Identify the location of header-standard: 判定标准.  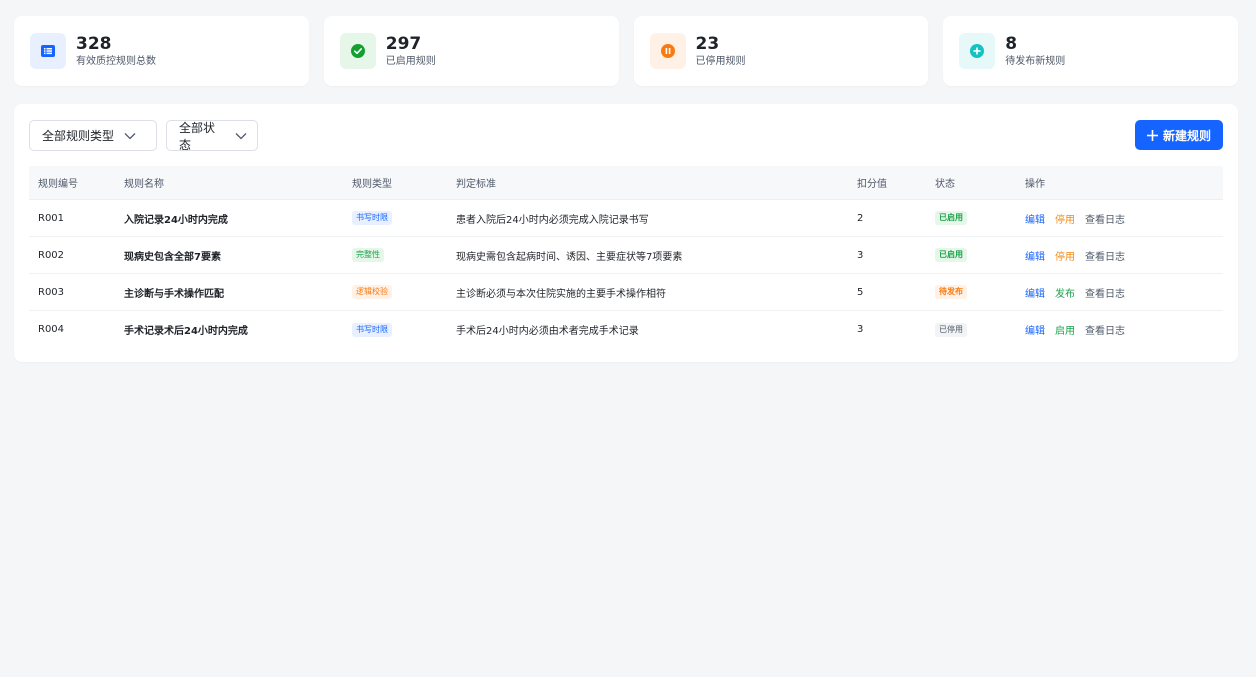
(476, 184).